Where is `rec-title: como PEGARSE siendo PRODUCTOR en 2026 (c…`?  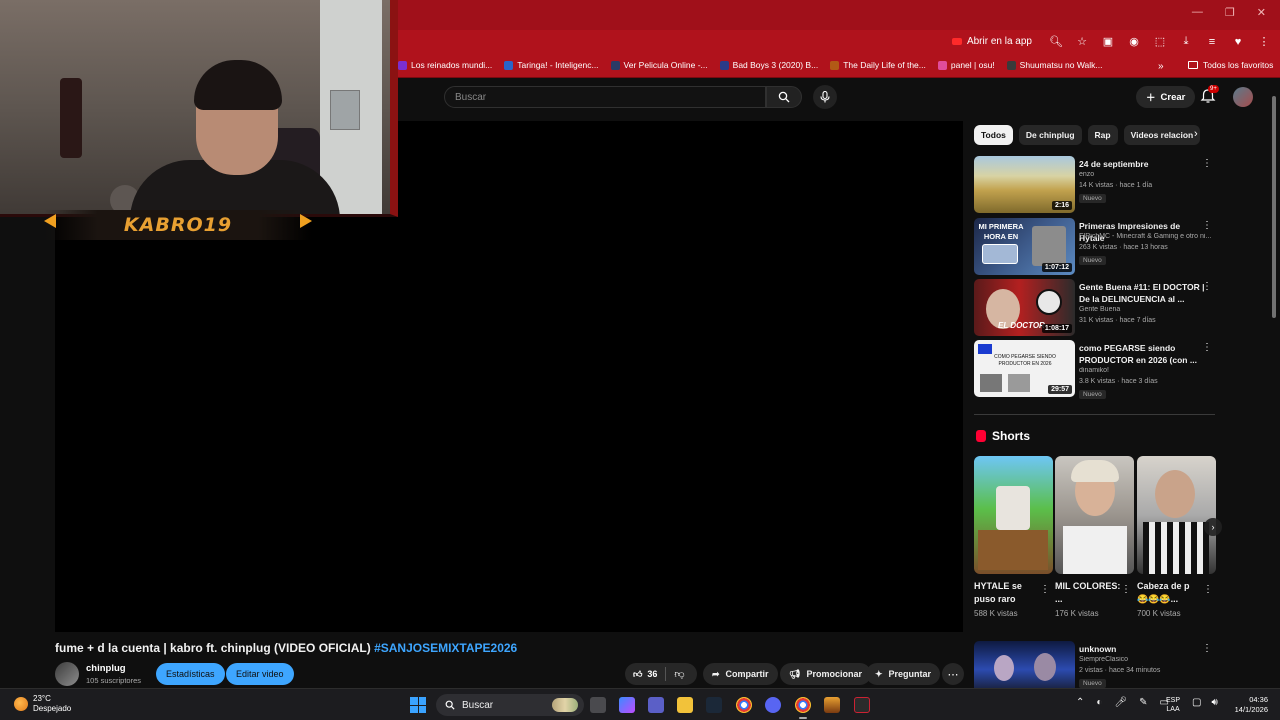
rec-title: como PEGARSE siendo PRODUCTOR en 2026 (c… is located at coordinates (1143, 354).